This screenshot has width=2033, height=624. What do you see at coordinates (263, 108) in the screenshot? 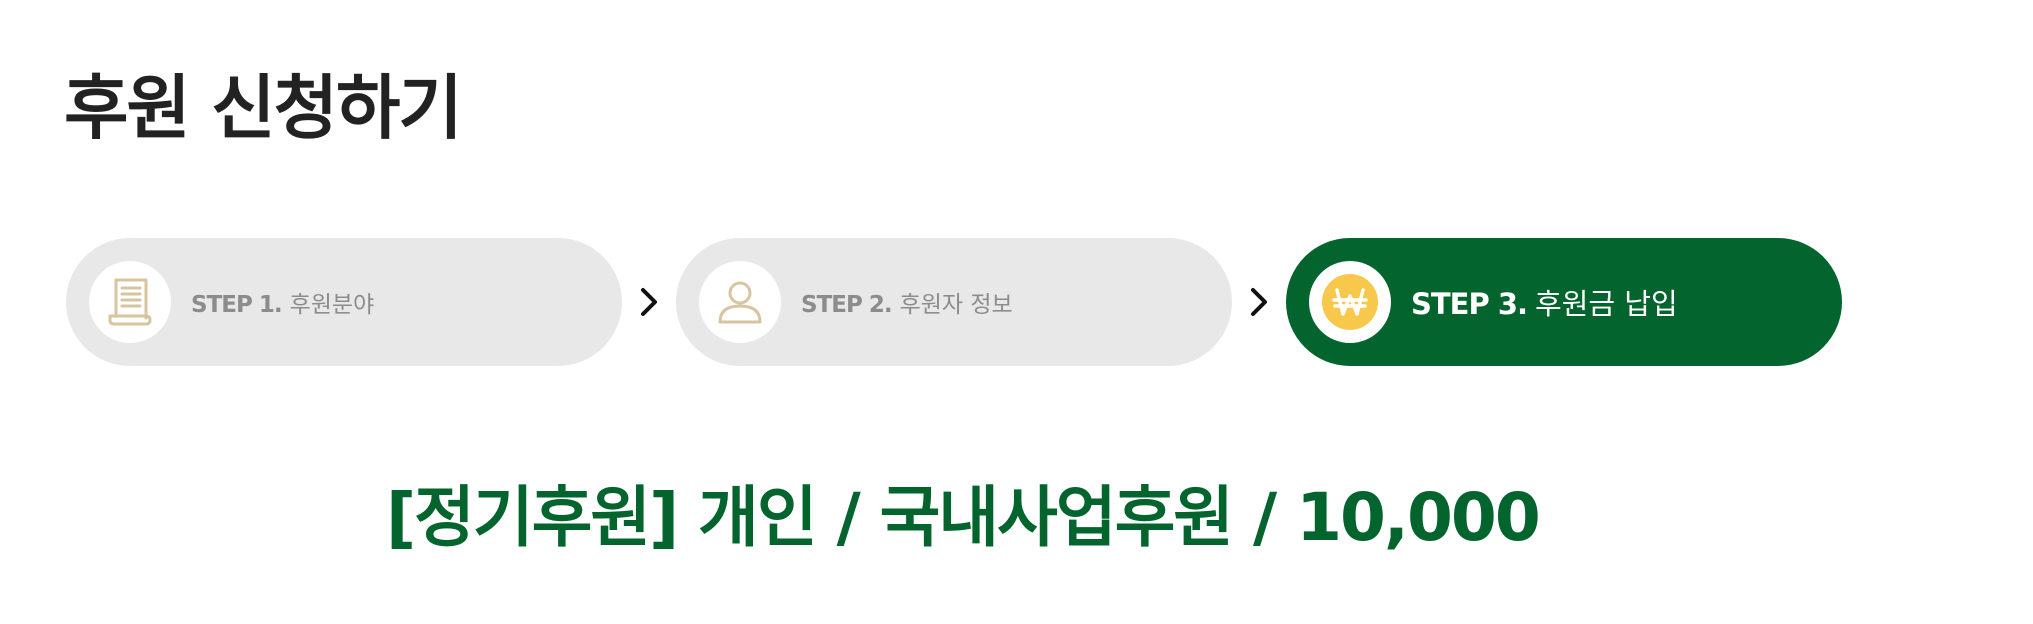
I see `page-title: 후원 신청하기` at bounding box center [263, 108].